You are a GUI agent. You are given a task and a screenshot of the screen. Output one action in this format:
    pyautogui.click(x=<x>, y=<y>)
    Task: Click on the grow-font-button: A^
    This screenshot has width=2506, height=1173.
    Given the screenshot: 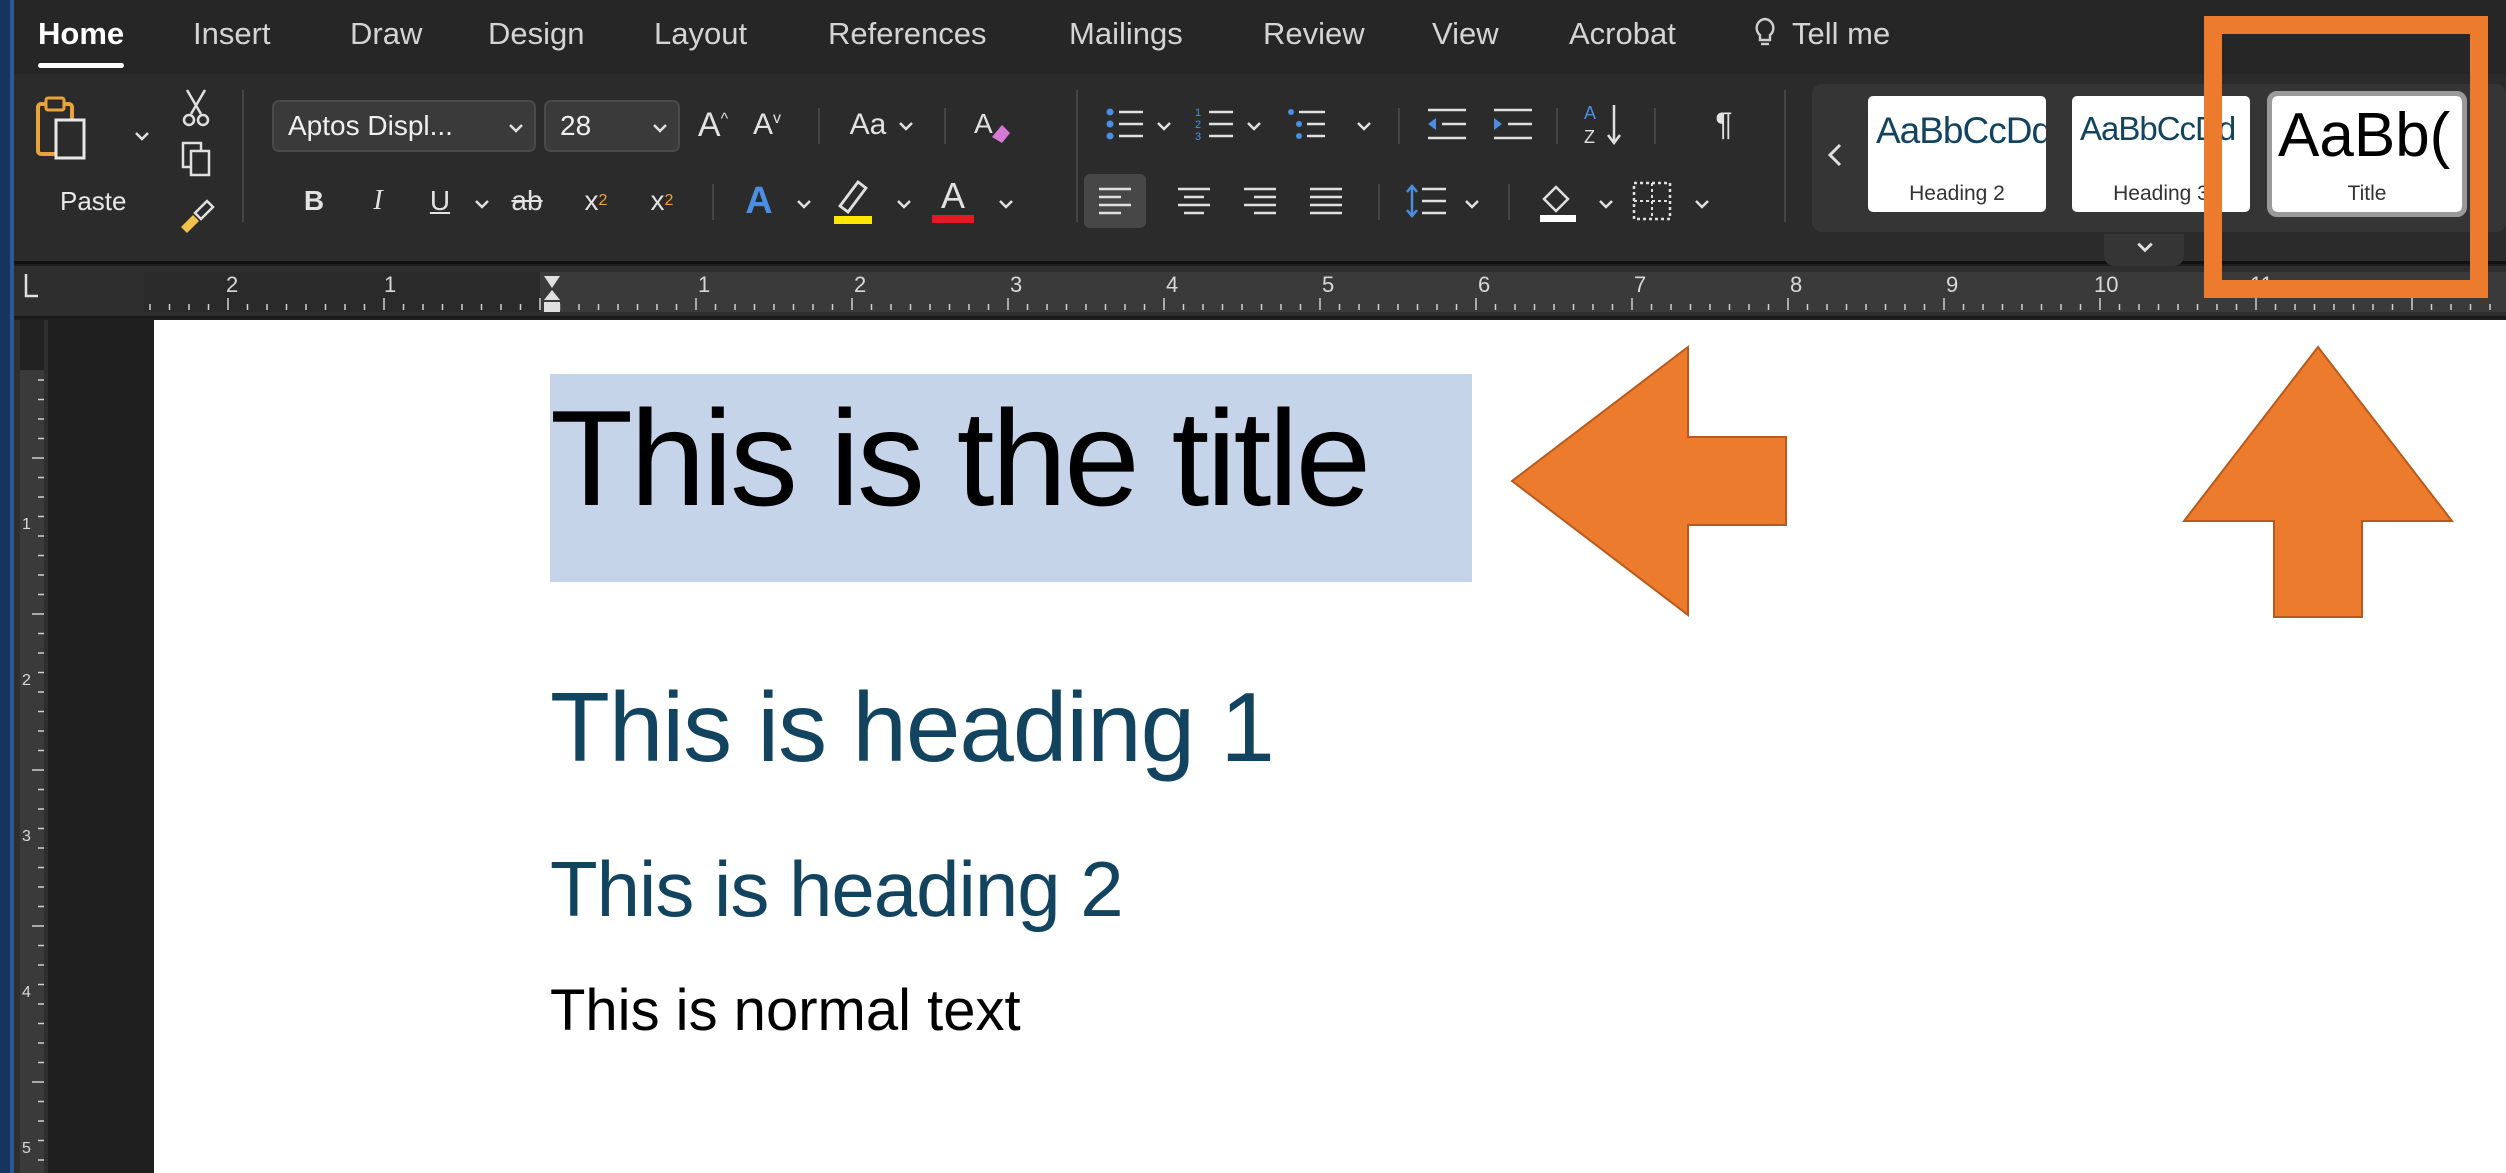 What is the action you would take?
    pyautogui.click(x=713, y=125)
    